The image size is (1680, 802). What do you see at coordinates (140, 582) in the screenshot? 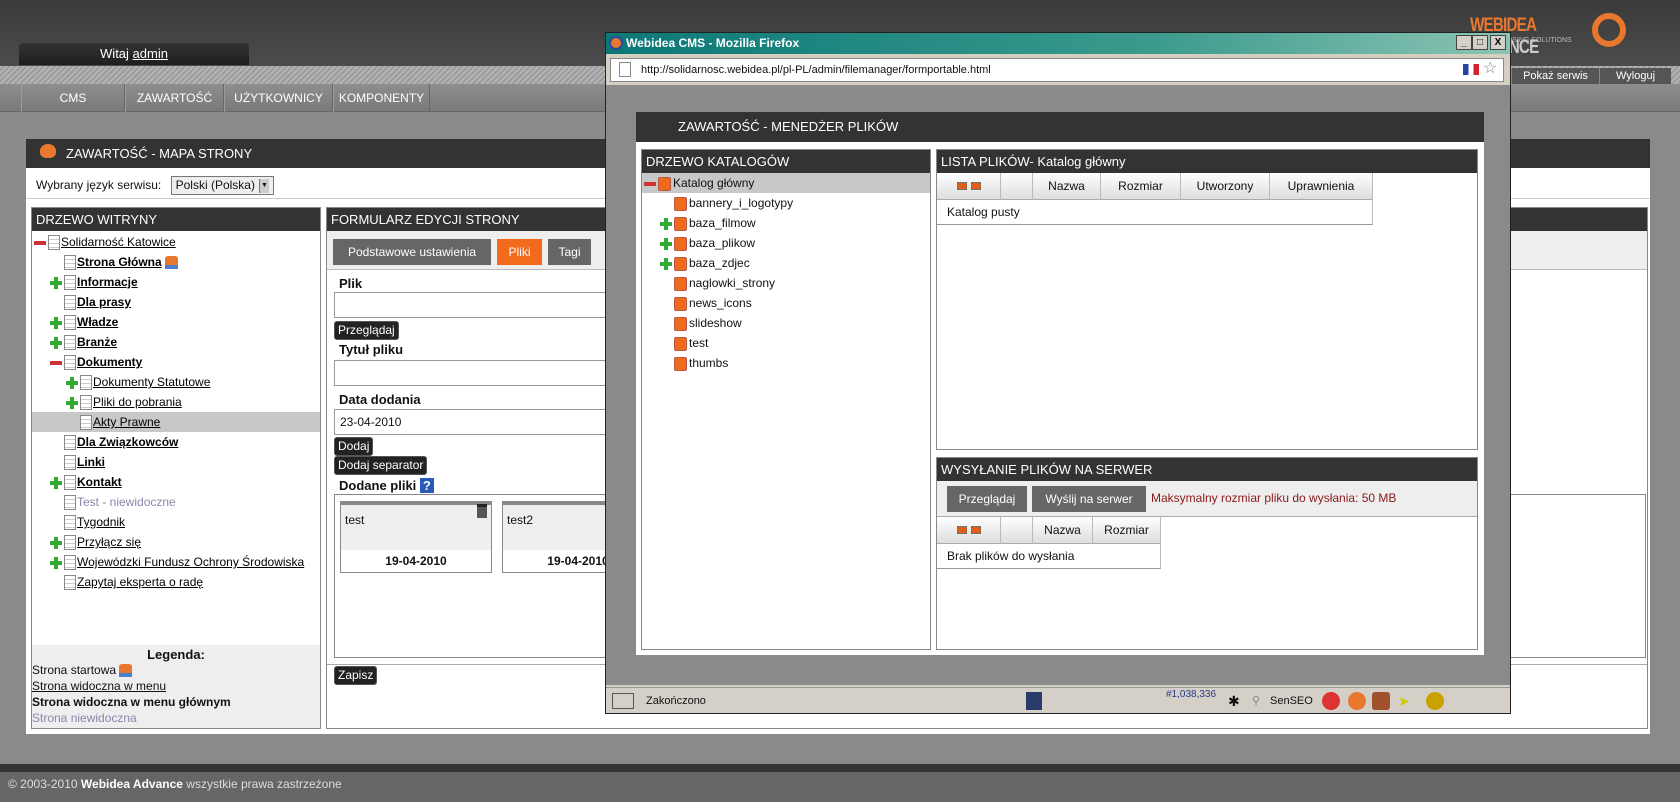
I see `tree-item-label: Zapytaj eksperta o radę` at bounding box center [140, 582].